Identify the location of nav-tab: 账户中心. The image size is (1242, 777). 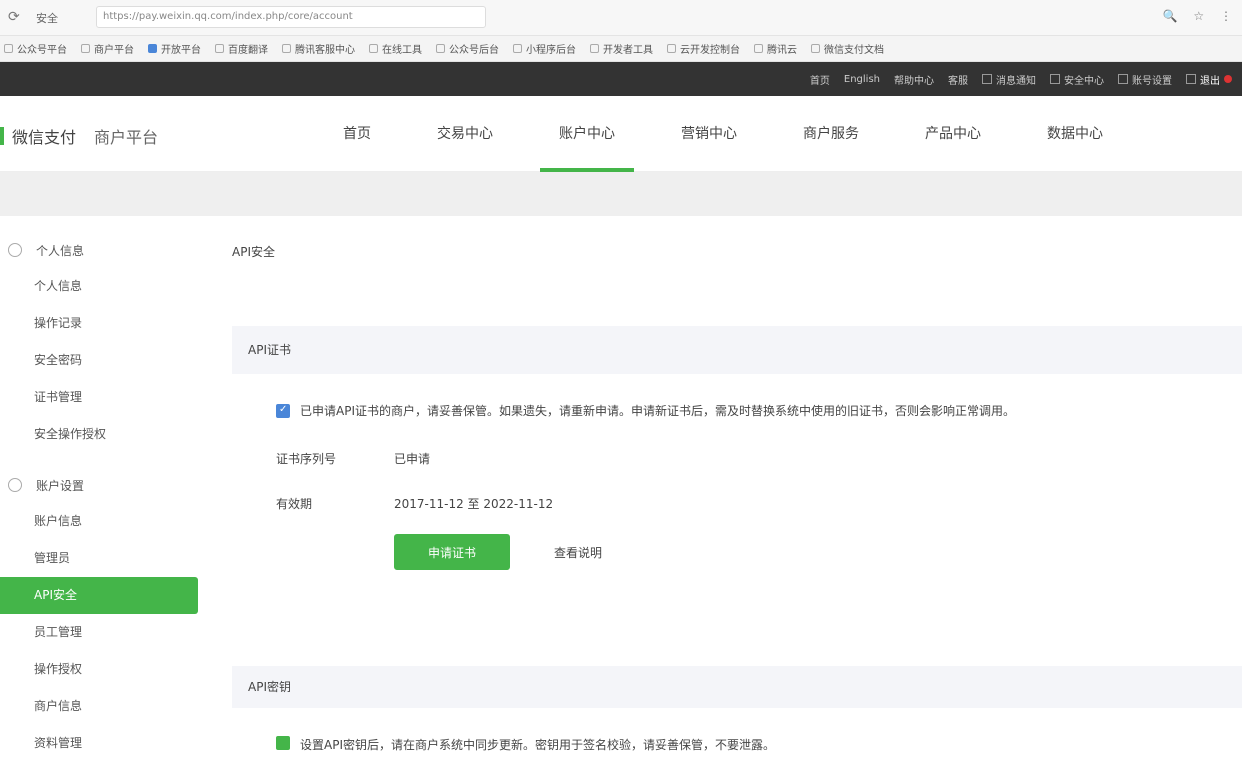
(587, 134).